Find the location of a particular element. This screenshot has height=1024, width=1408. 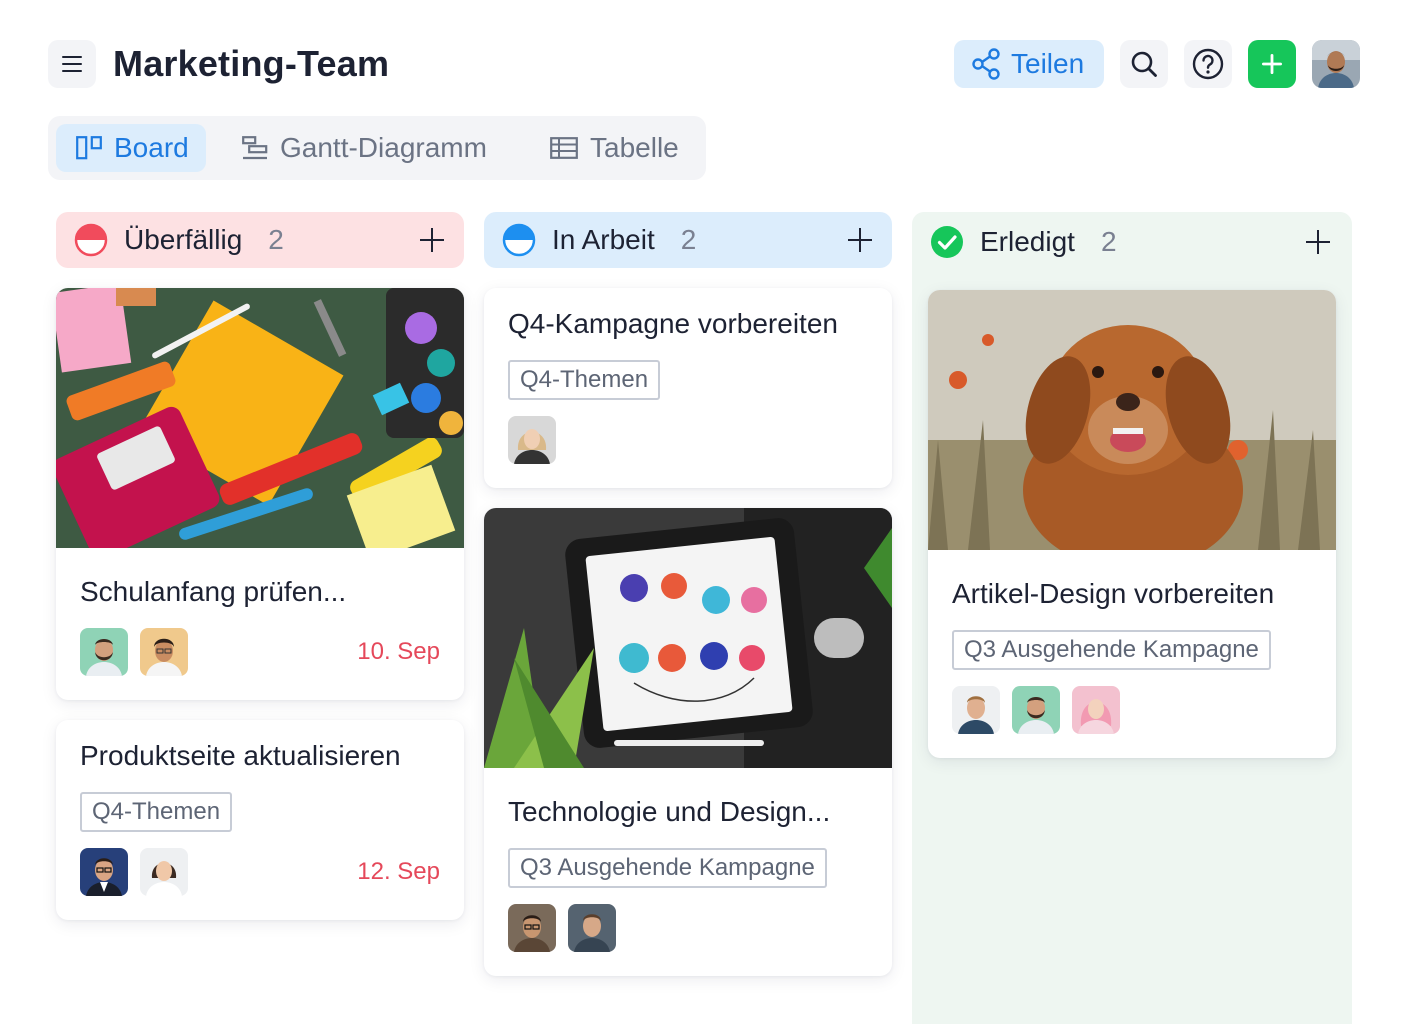

gantt-icon is located at coordinates (255, 148).